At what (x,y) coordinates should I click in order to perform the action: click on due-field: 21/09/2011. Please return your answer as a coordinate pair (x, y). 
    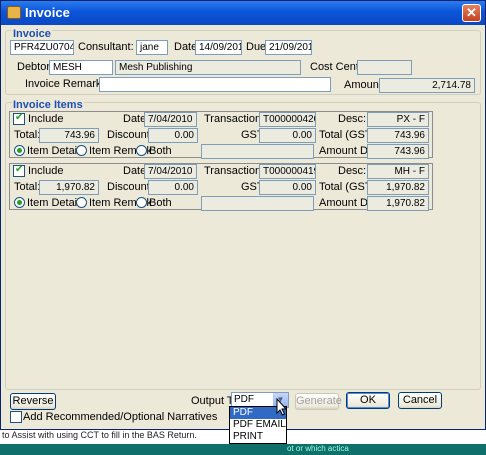
    Looking at the image, I should click on (288, 47).